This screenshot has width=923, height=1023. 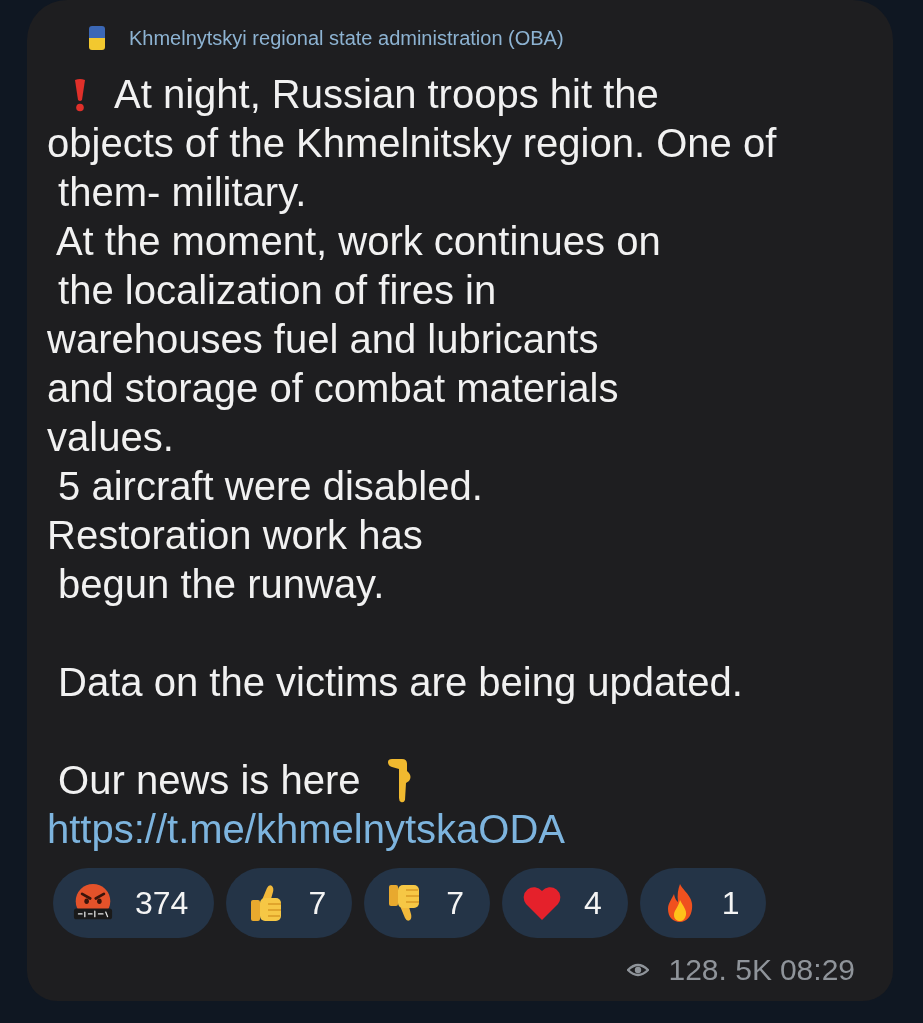 What do you see at coordinates (270, 486) in the screenshot?
I see `message-line: 5 aircraft were disabled.` at bounding box center [270, 486].